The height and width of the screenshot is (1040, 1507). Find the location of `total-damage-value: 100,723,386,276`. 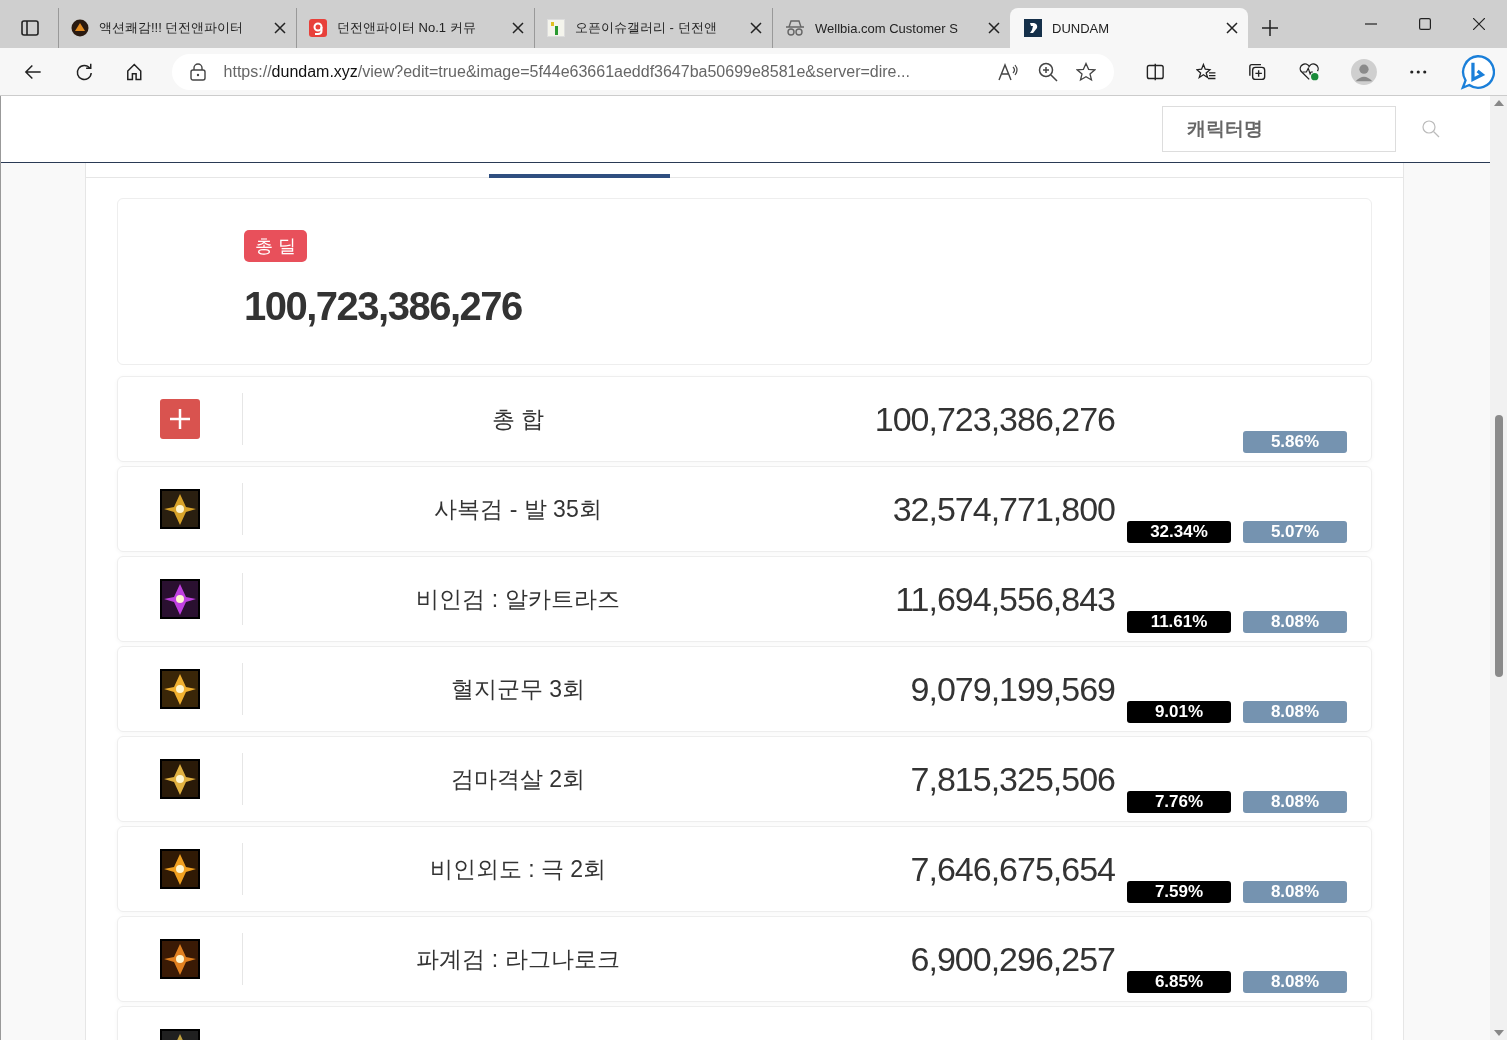

total-damage-value: 100,723,386,276 is located at coordinates (383, 306).